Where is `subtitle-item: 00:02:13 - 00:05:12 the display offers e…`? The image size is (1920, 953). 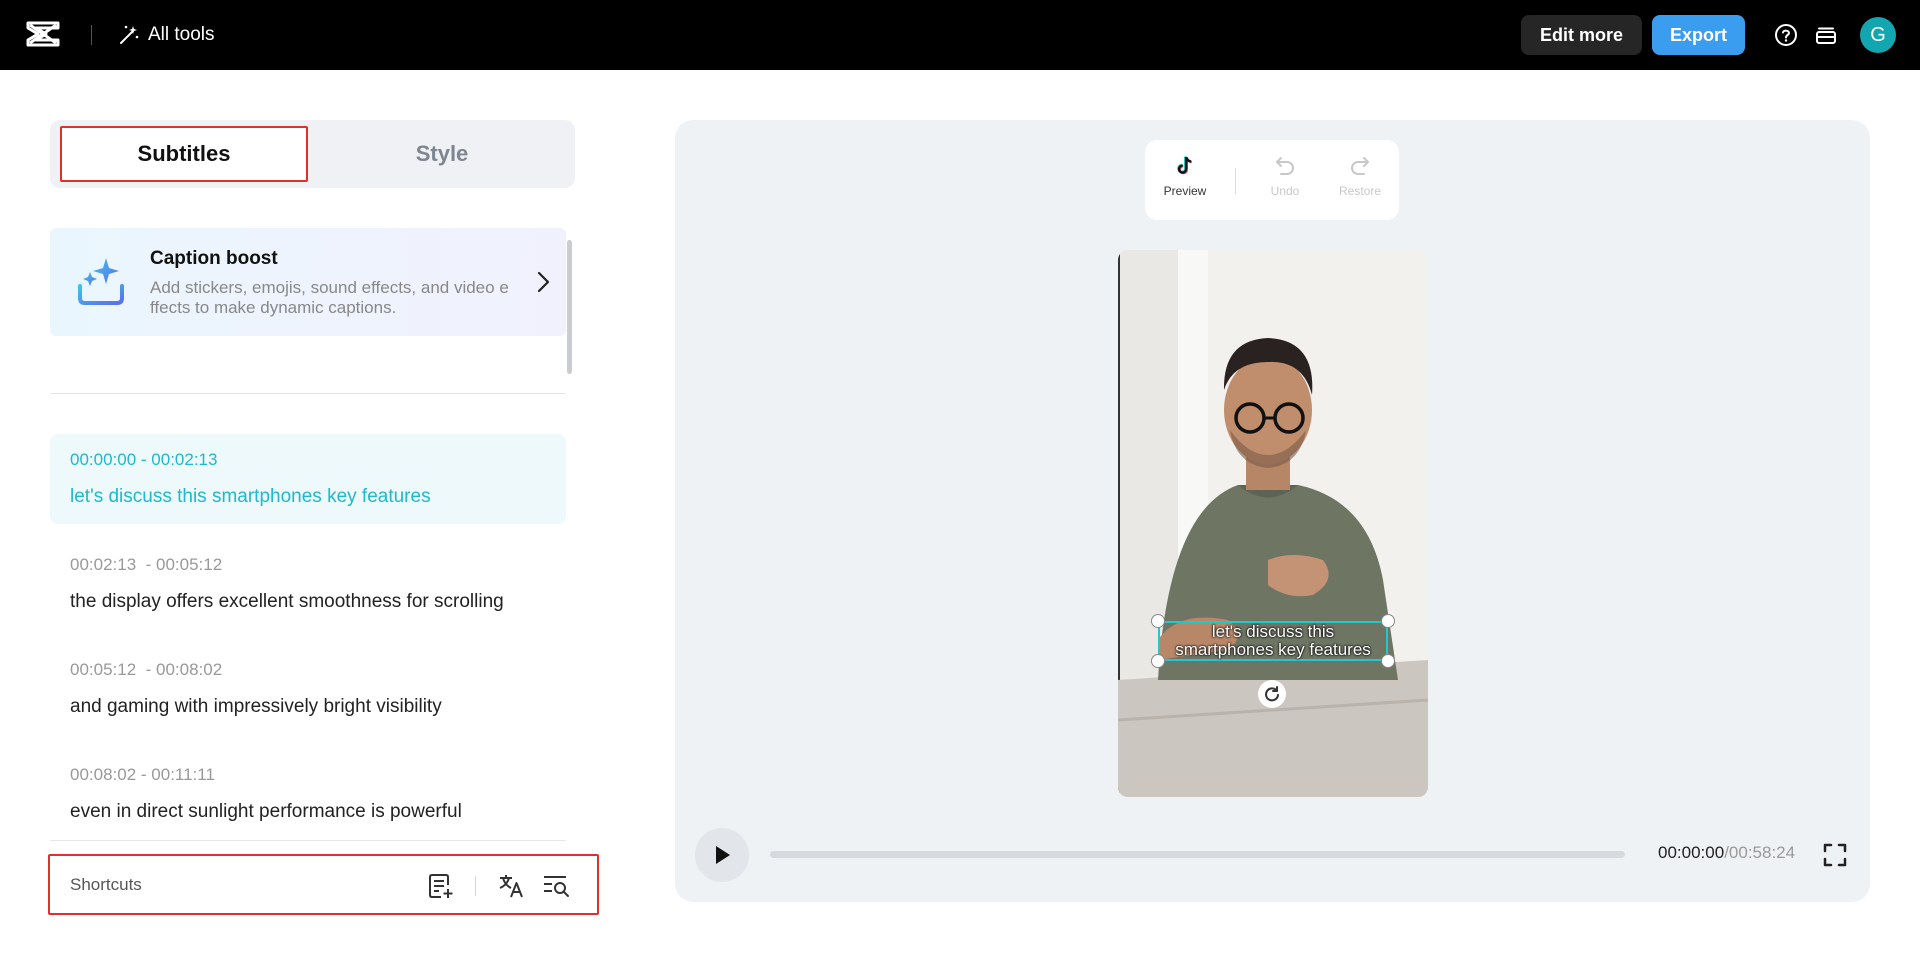 subtitle-item: 00:02:13 - 00:05:12 the display offers e… is located at coordinates (308, 584).